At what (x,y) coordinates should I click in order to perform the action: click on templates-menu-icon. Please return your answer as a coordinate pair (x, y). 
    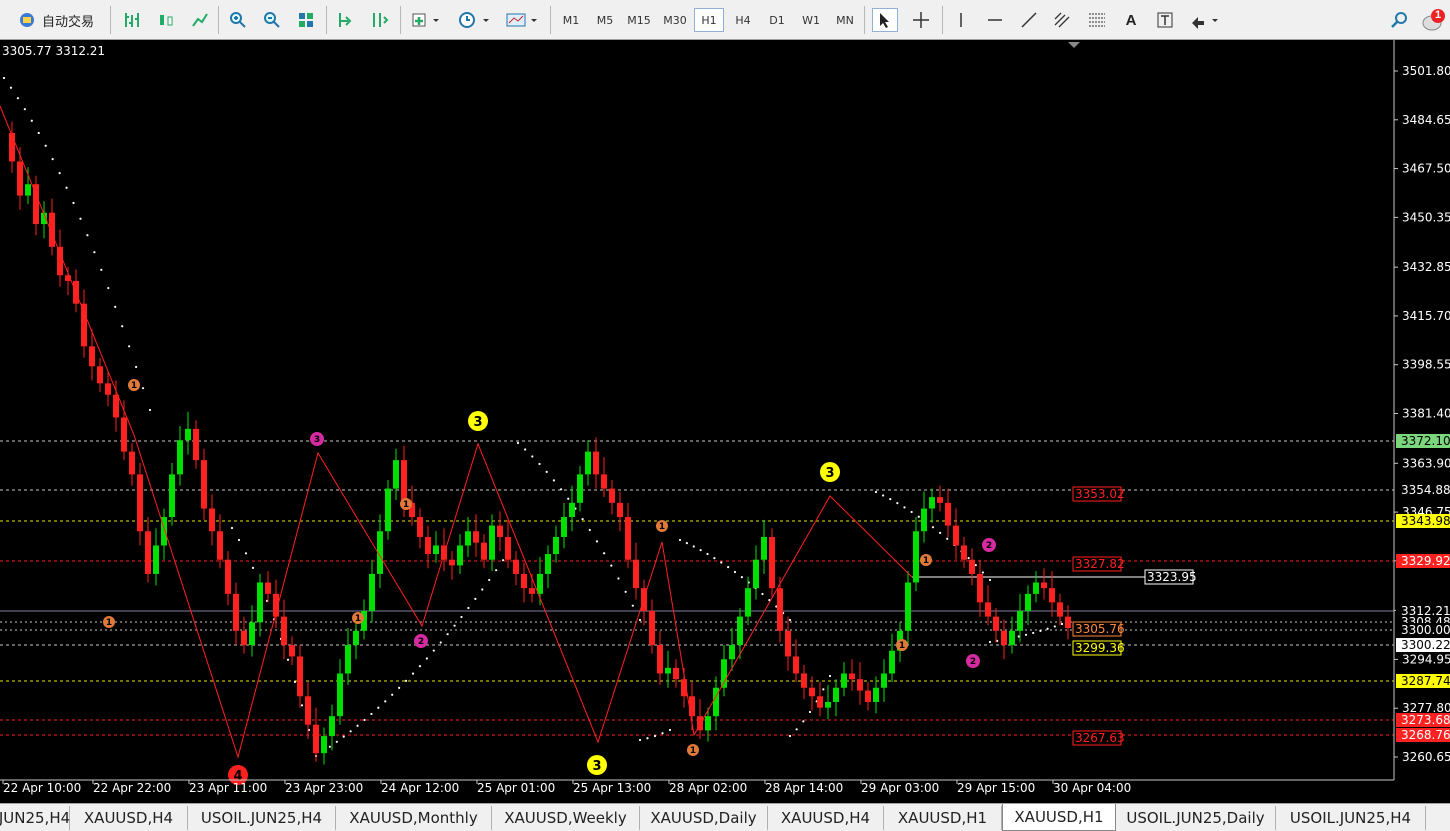
    Looking at the image, I should click on (522, 20).